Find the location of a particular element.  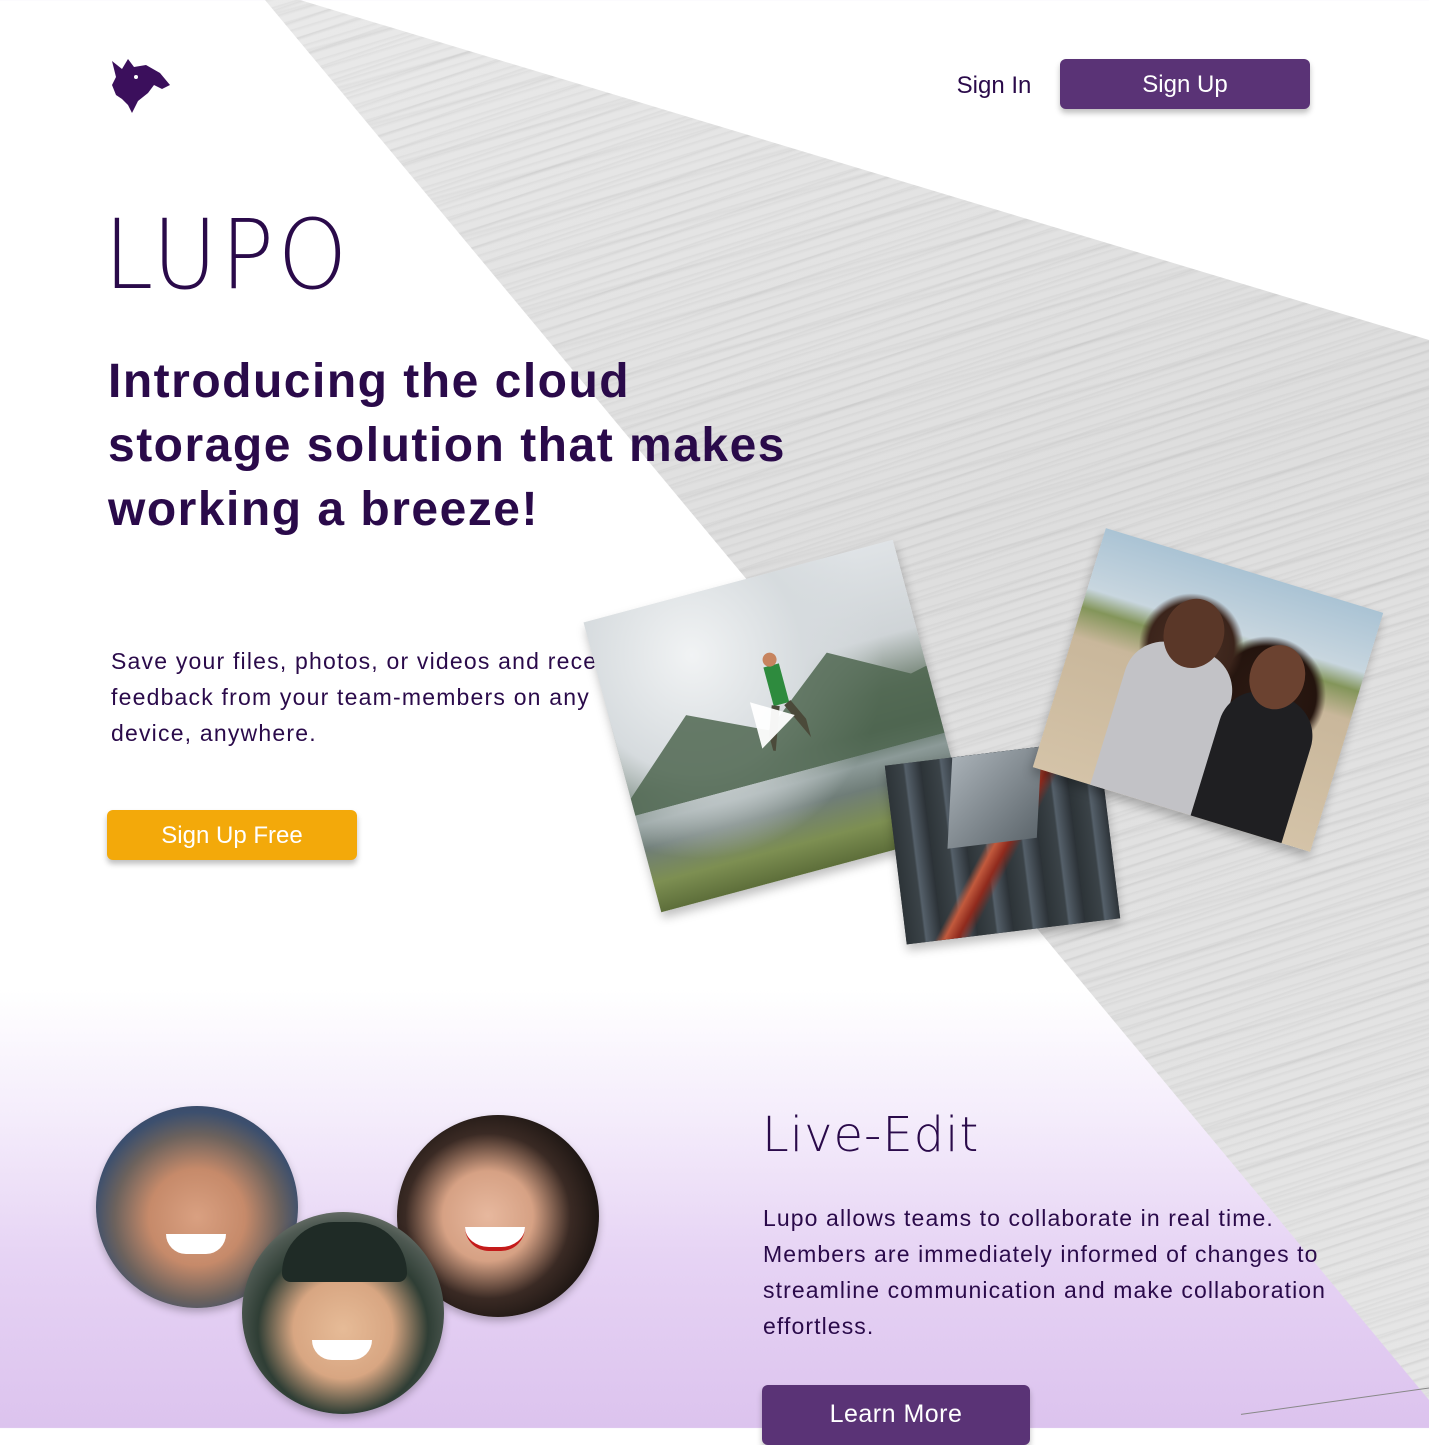

sign-up-button: Sign Up is located at coordinates (1185, 84).